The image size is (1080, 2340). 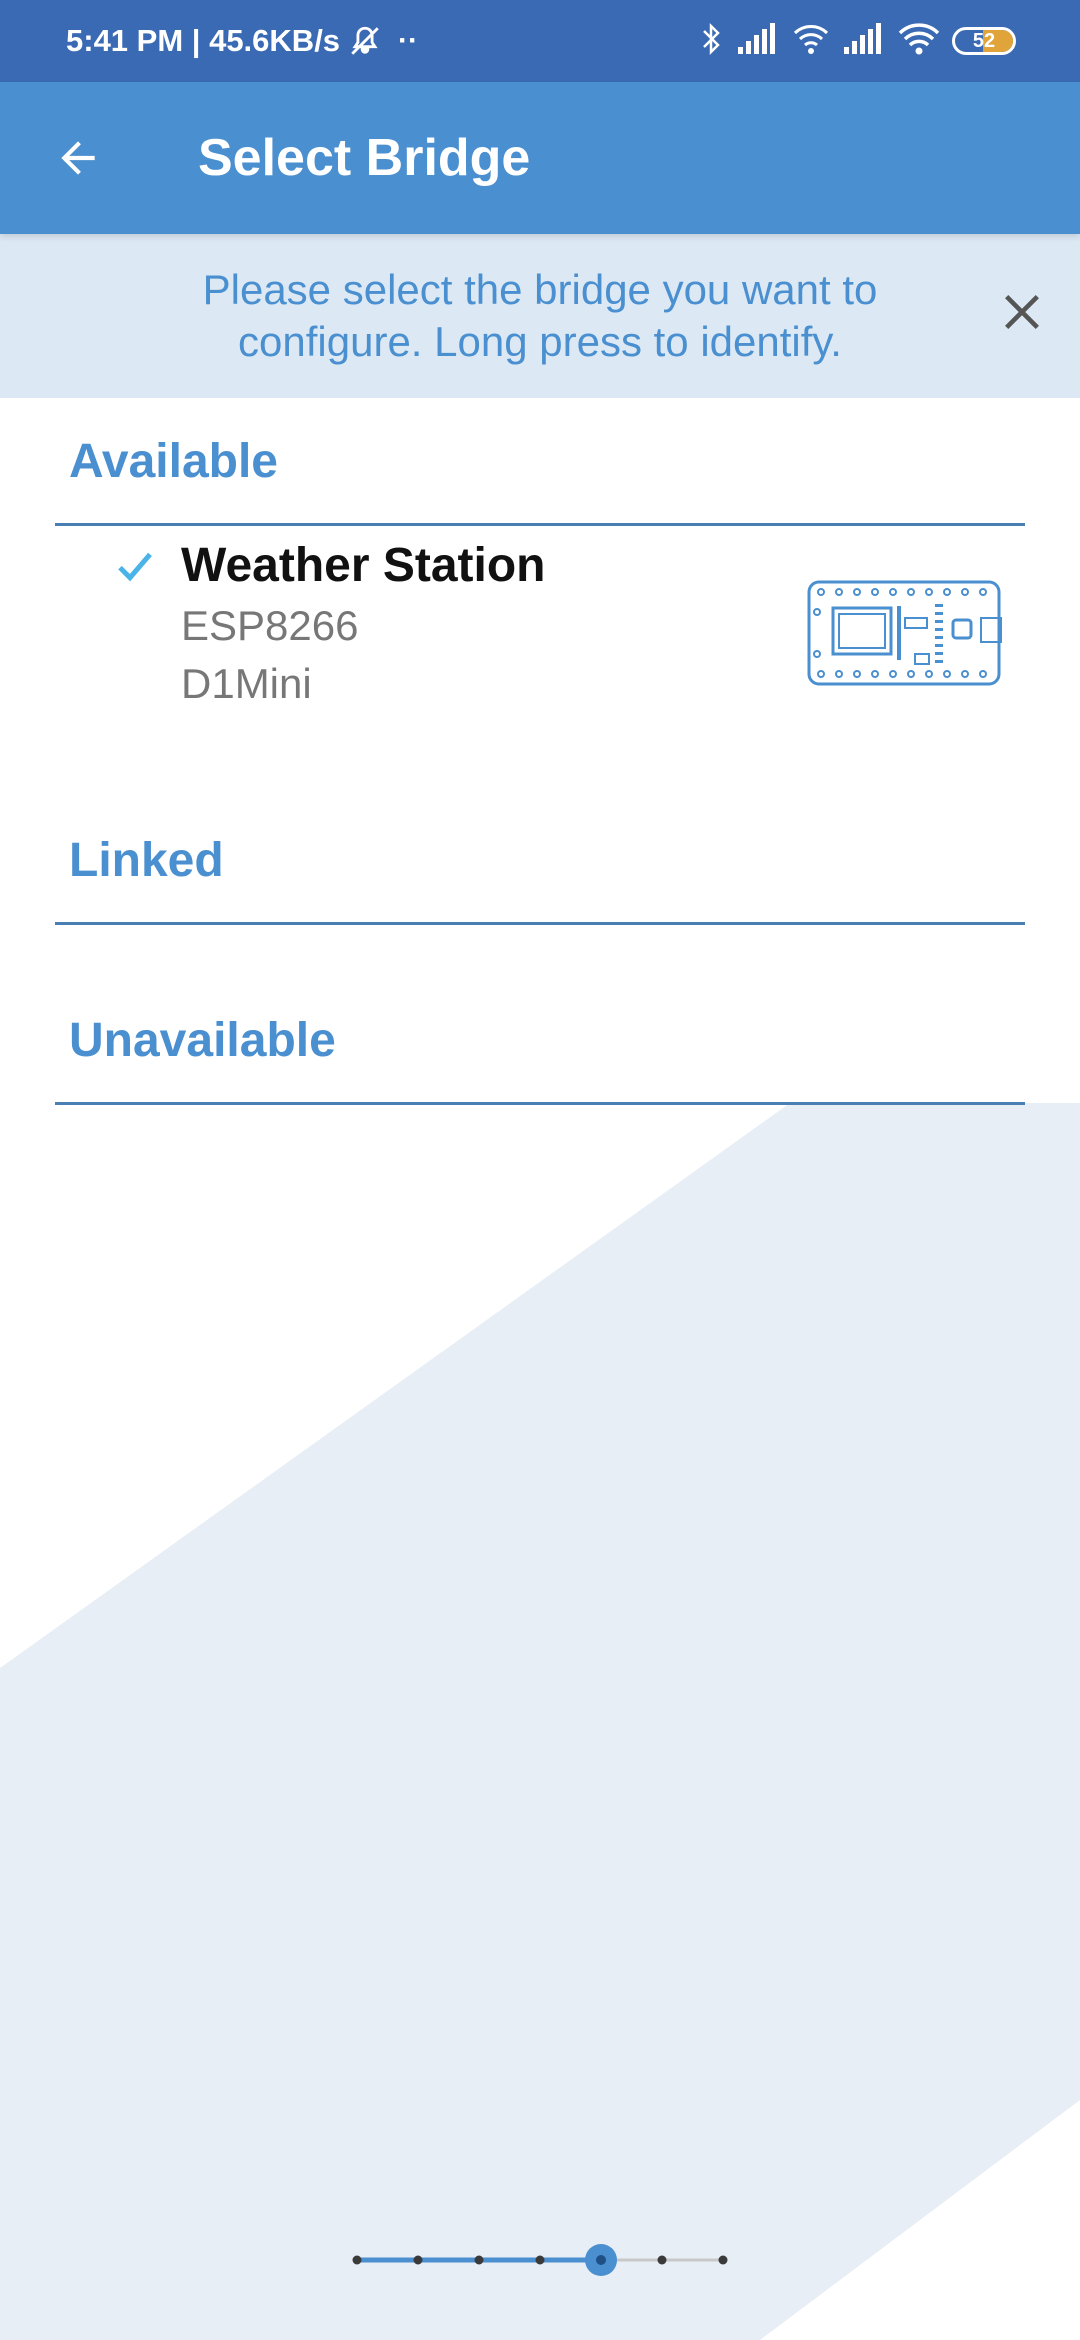 I want to click on section-linked: Linked, so click(x=540, y=861).